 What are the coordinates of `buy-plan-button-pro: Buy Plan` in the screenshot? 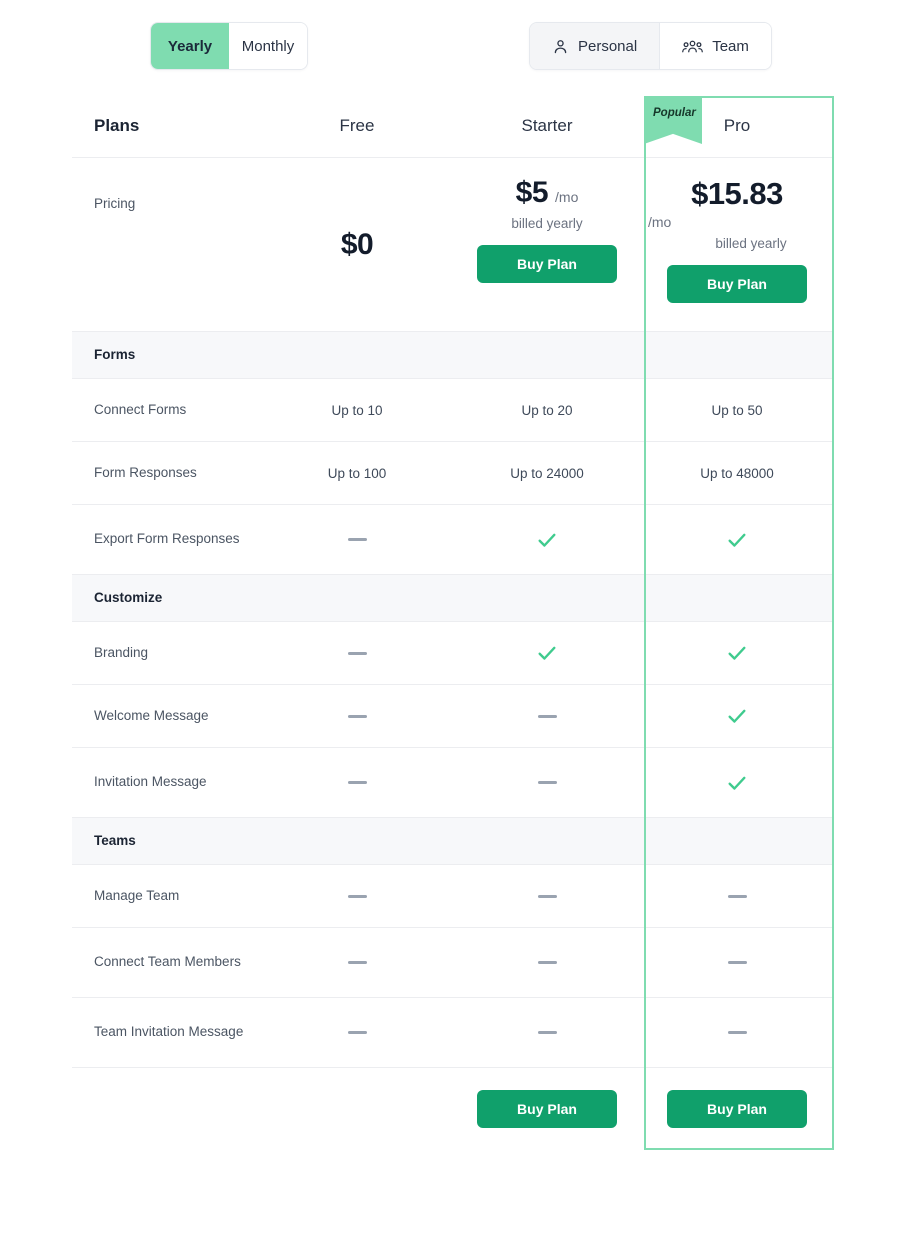 It's located at (737, 284).